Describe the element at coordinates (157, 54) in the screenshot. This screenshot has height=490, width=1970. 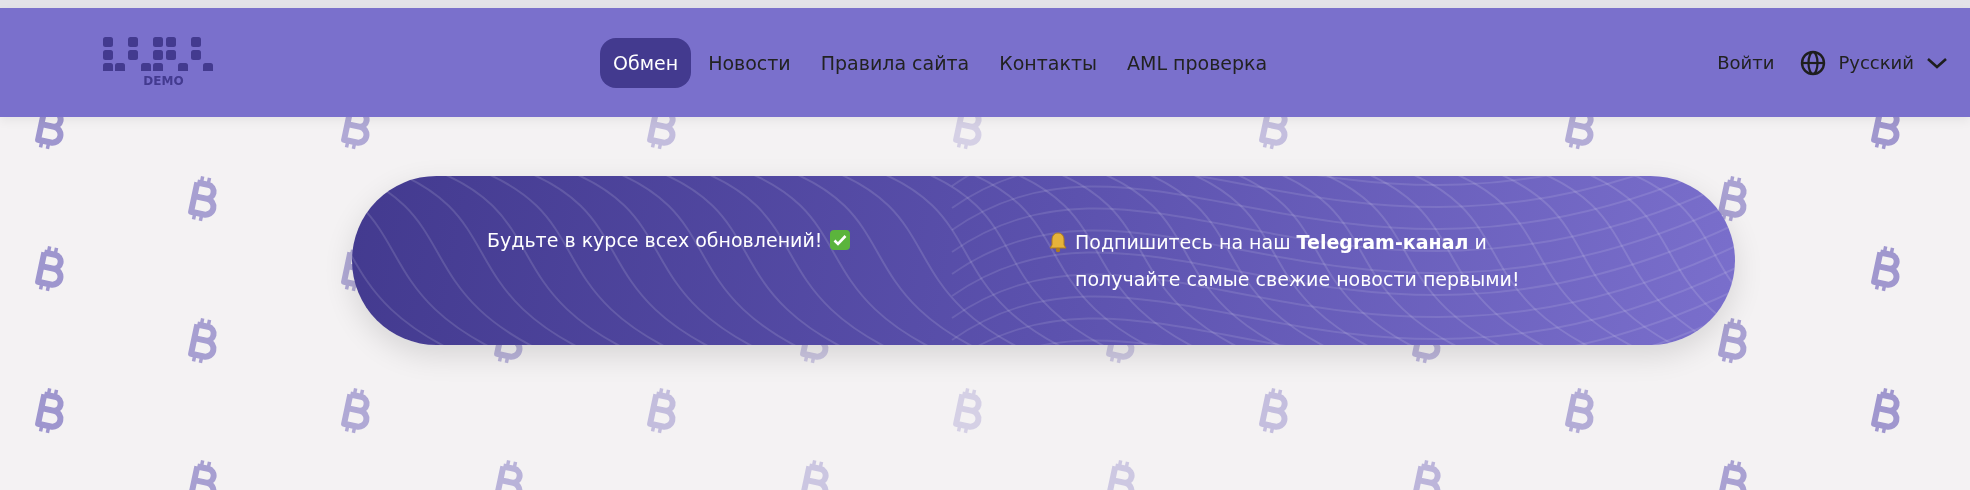
I see `logo-icon` at that location.